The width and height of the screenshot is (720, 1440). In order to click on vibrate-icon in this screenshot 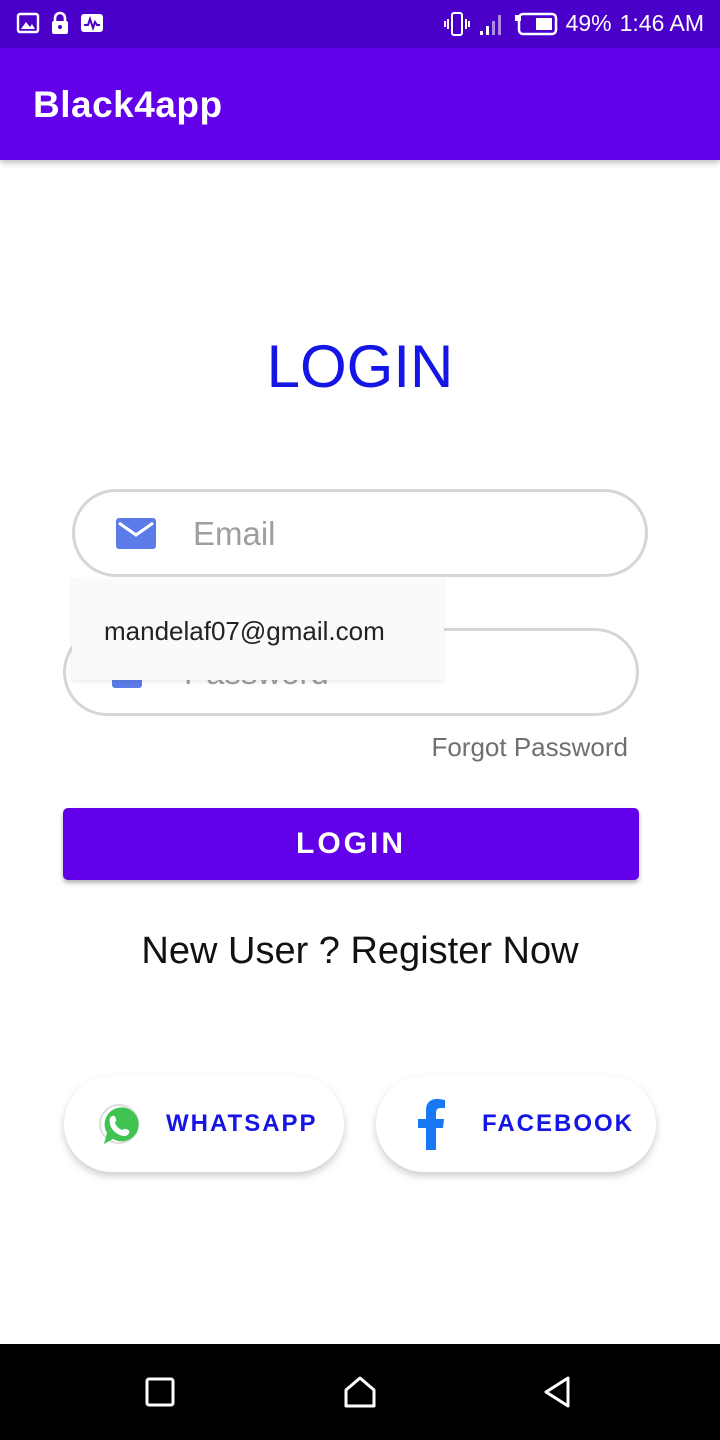, I will do `click(456, 23)`.